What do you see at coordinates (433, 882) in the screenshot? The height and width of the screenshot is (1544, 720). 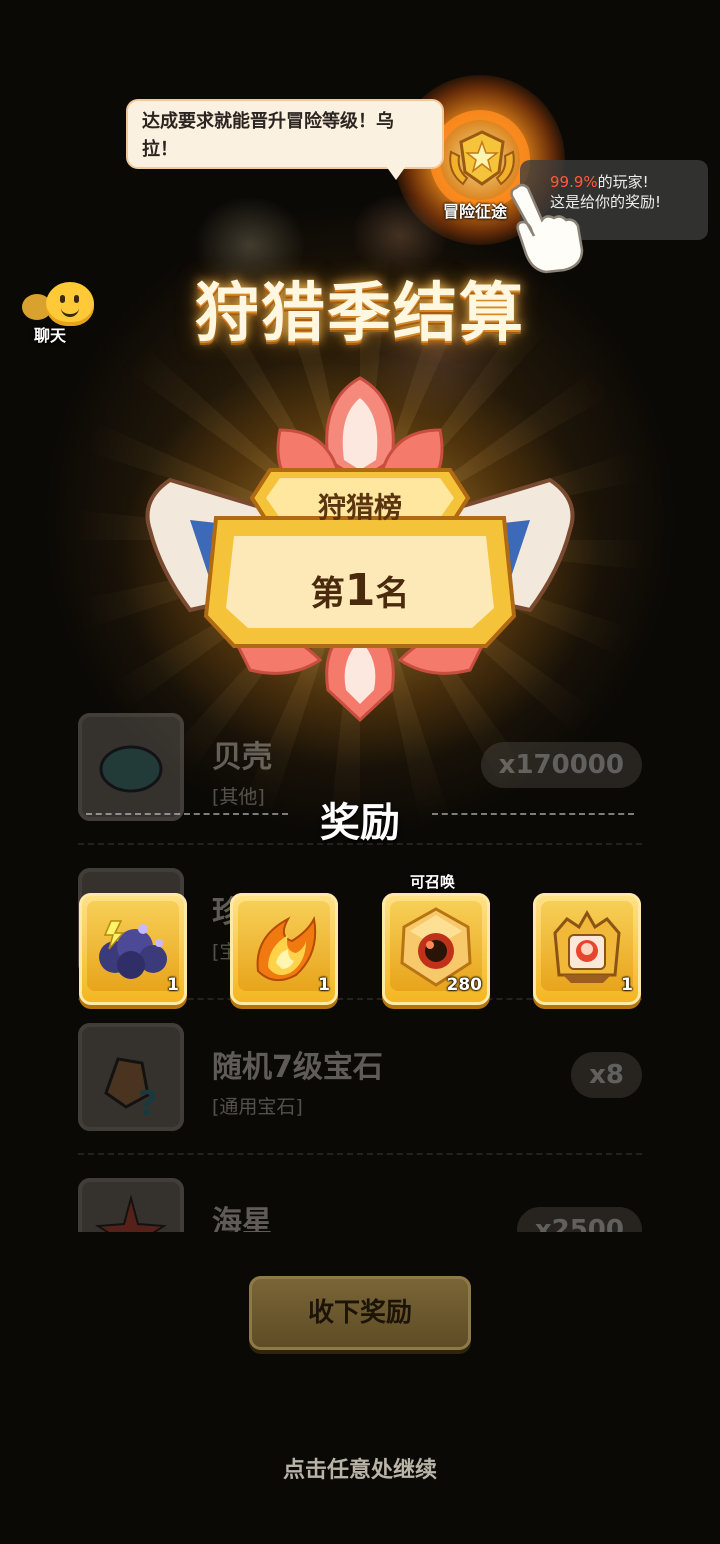 I see `summonable-tag: 可召唤` at bounding box center [433, 882].